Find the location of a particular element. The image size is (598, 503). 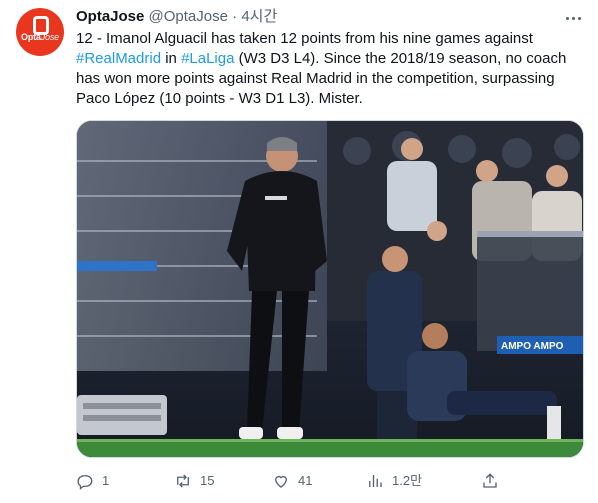

retweet-icon is located at coordinates (183, 481).